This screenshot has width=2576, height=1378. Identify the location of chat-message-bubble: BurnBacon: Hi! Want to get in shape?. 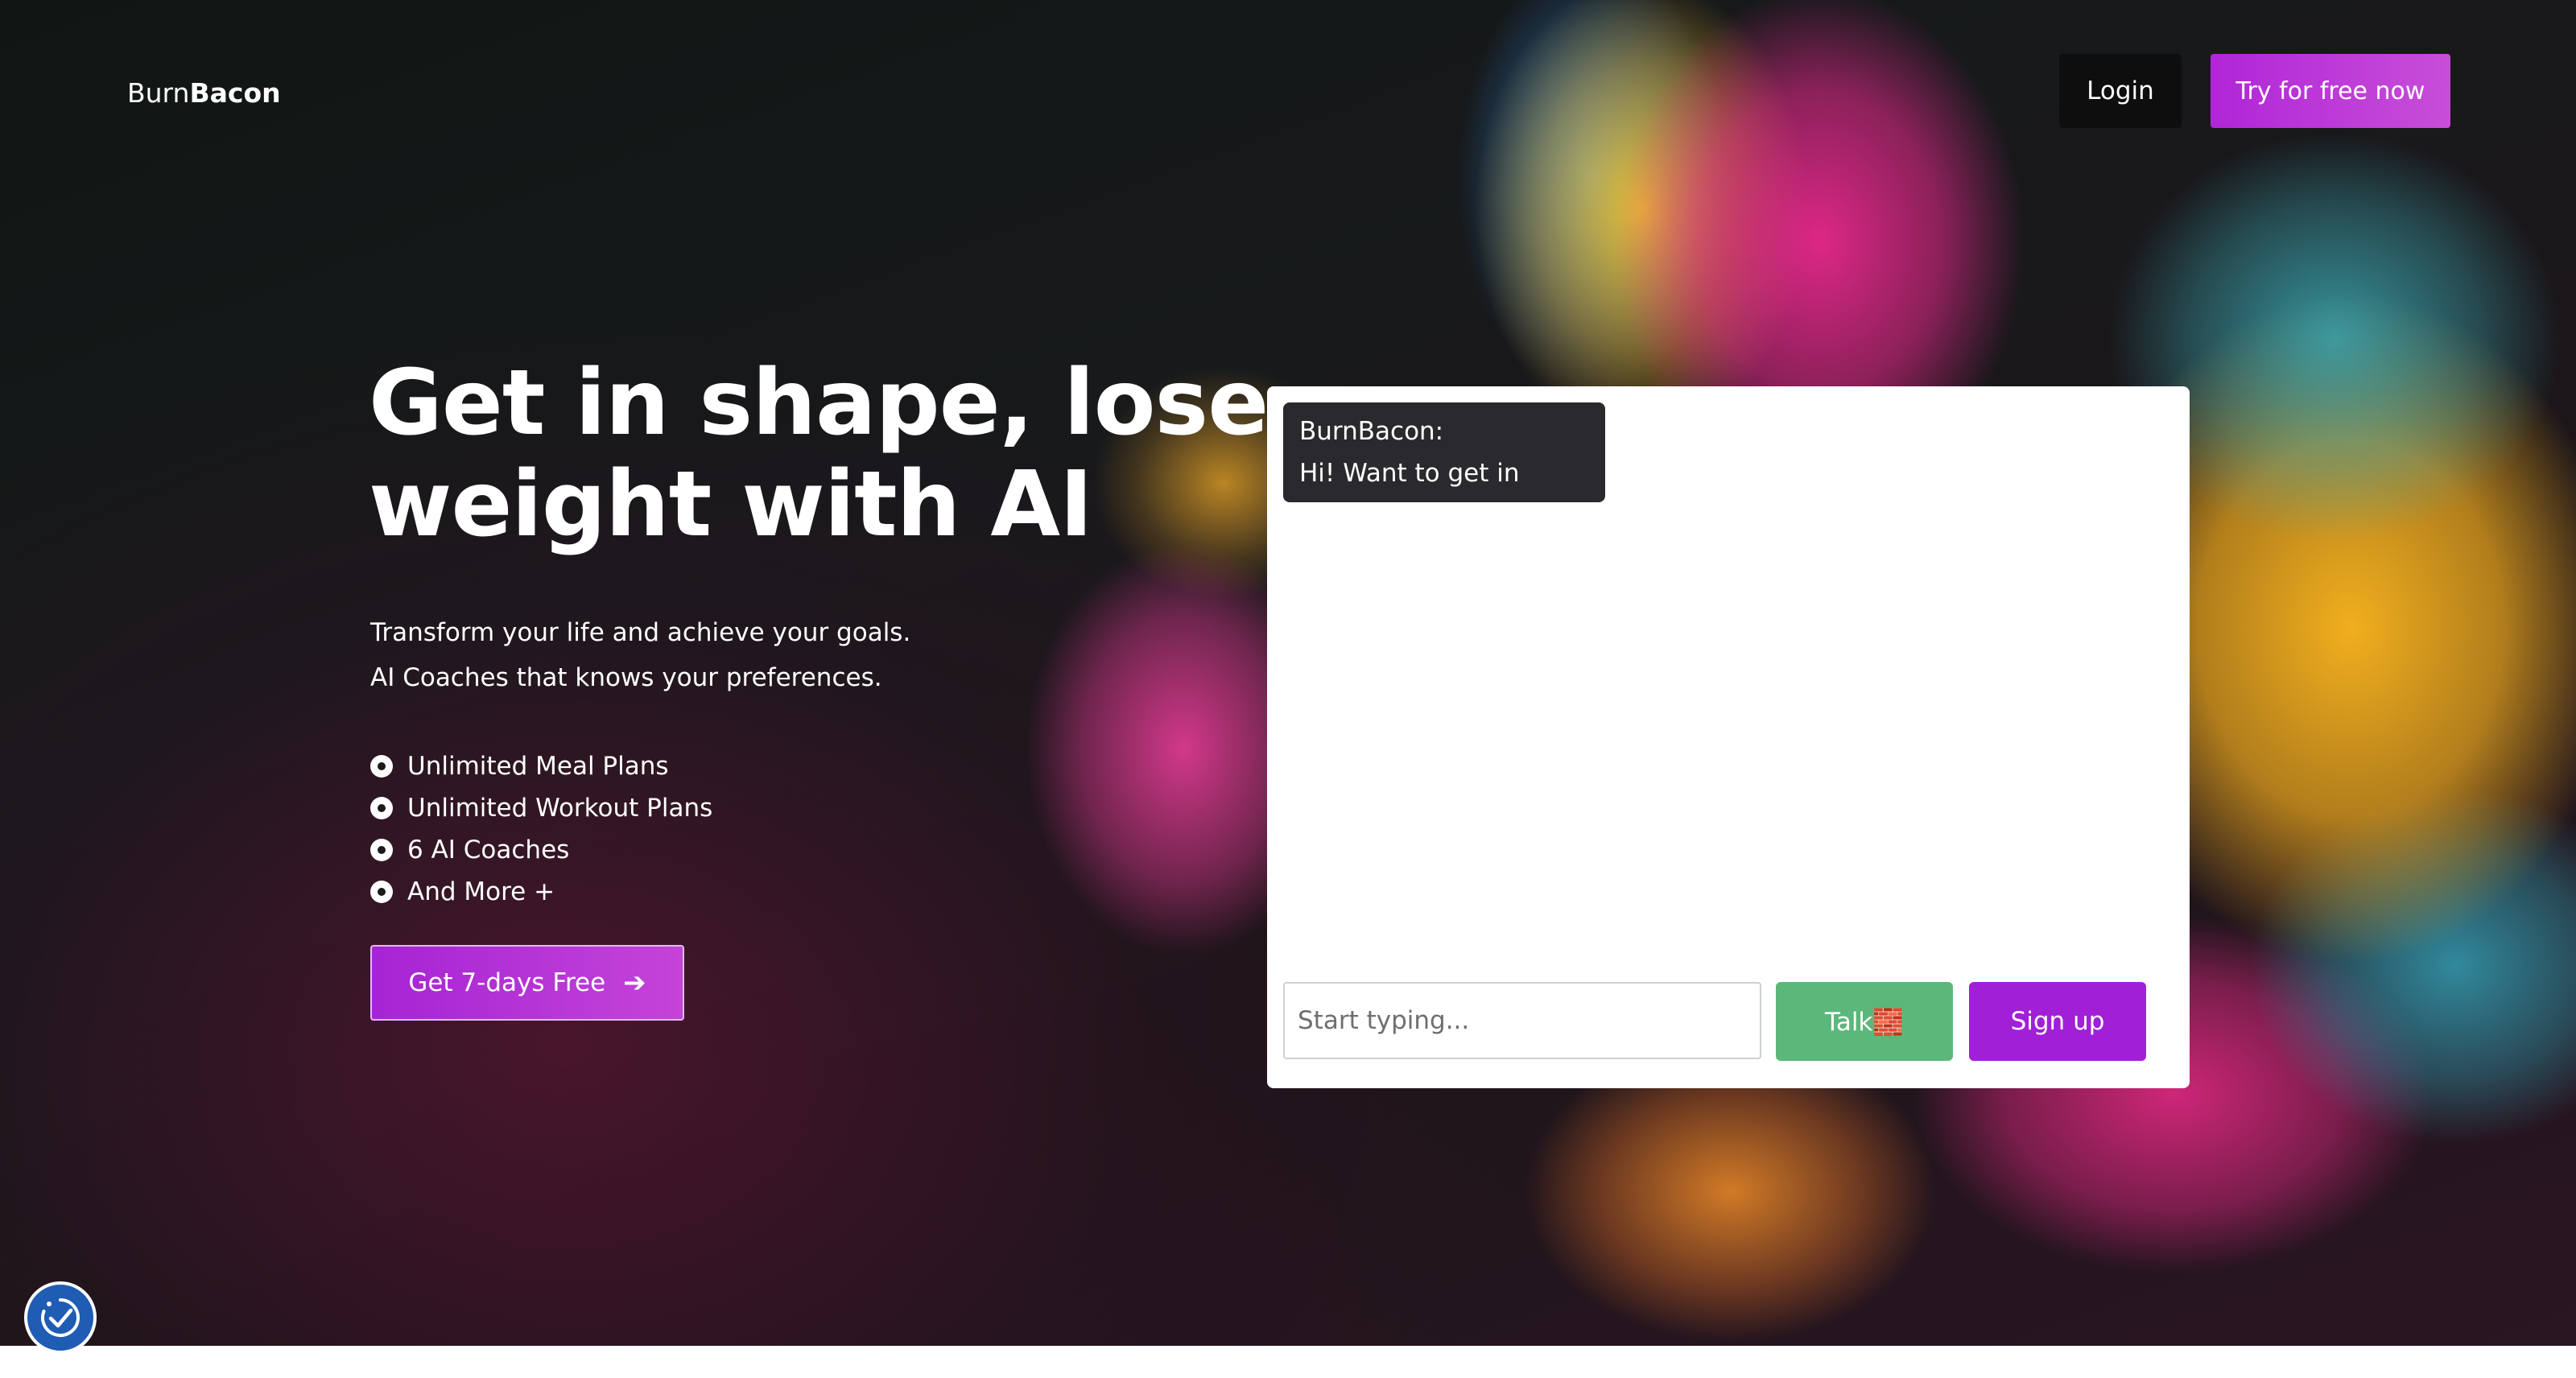
(1444, 466).